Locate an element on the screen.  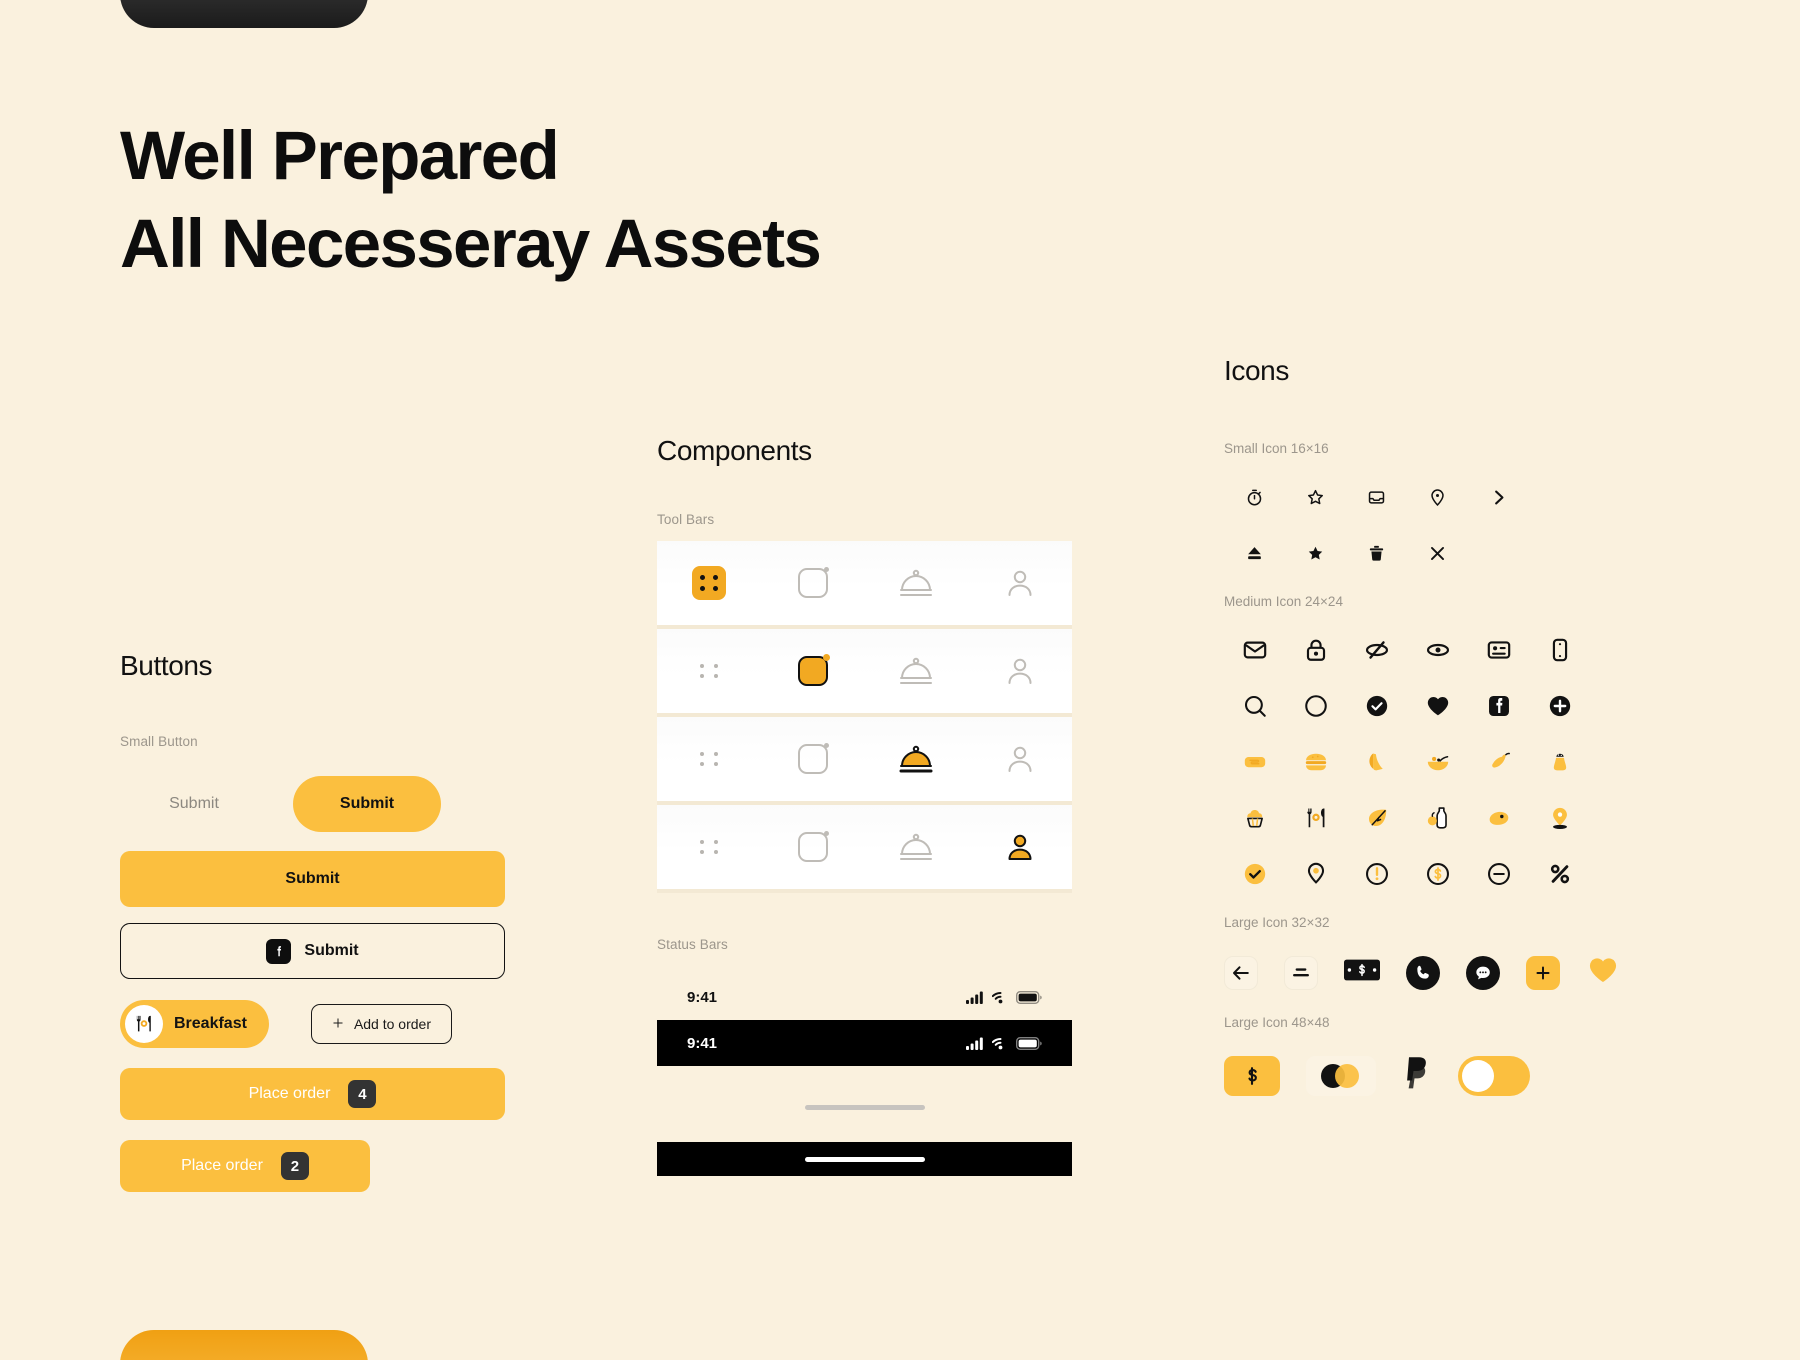
salad-bowl-icon is located at coordinates (1437, 762).